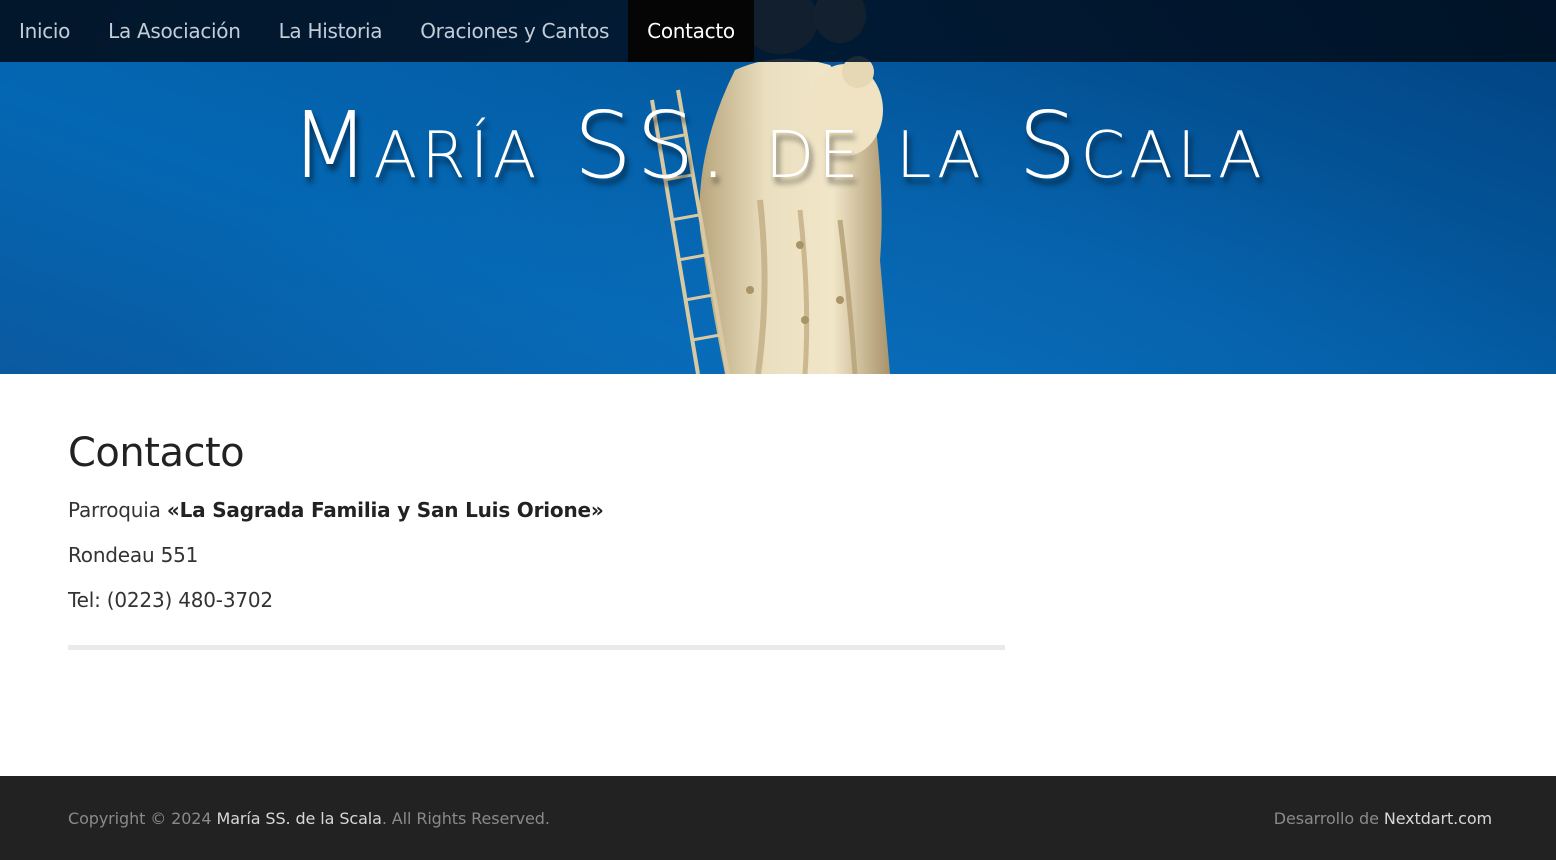  I want to click on parish-name: «La Sagrada Familia y San Luis Orione», so click(385, 510).